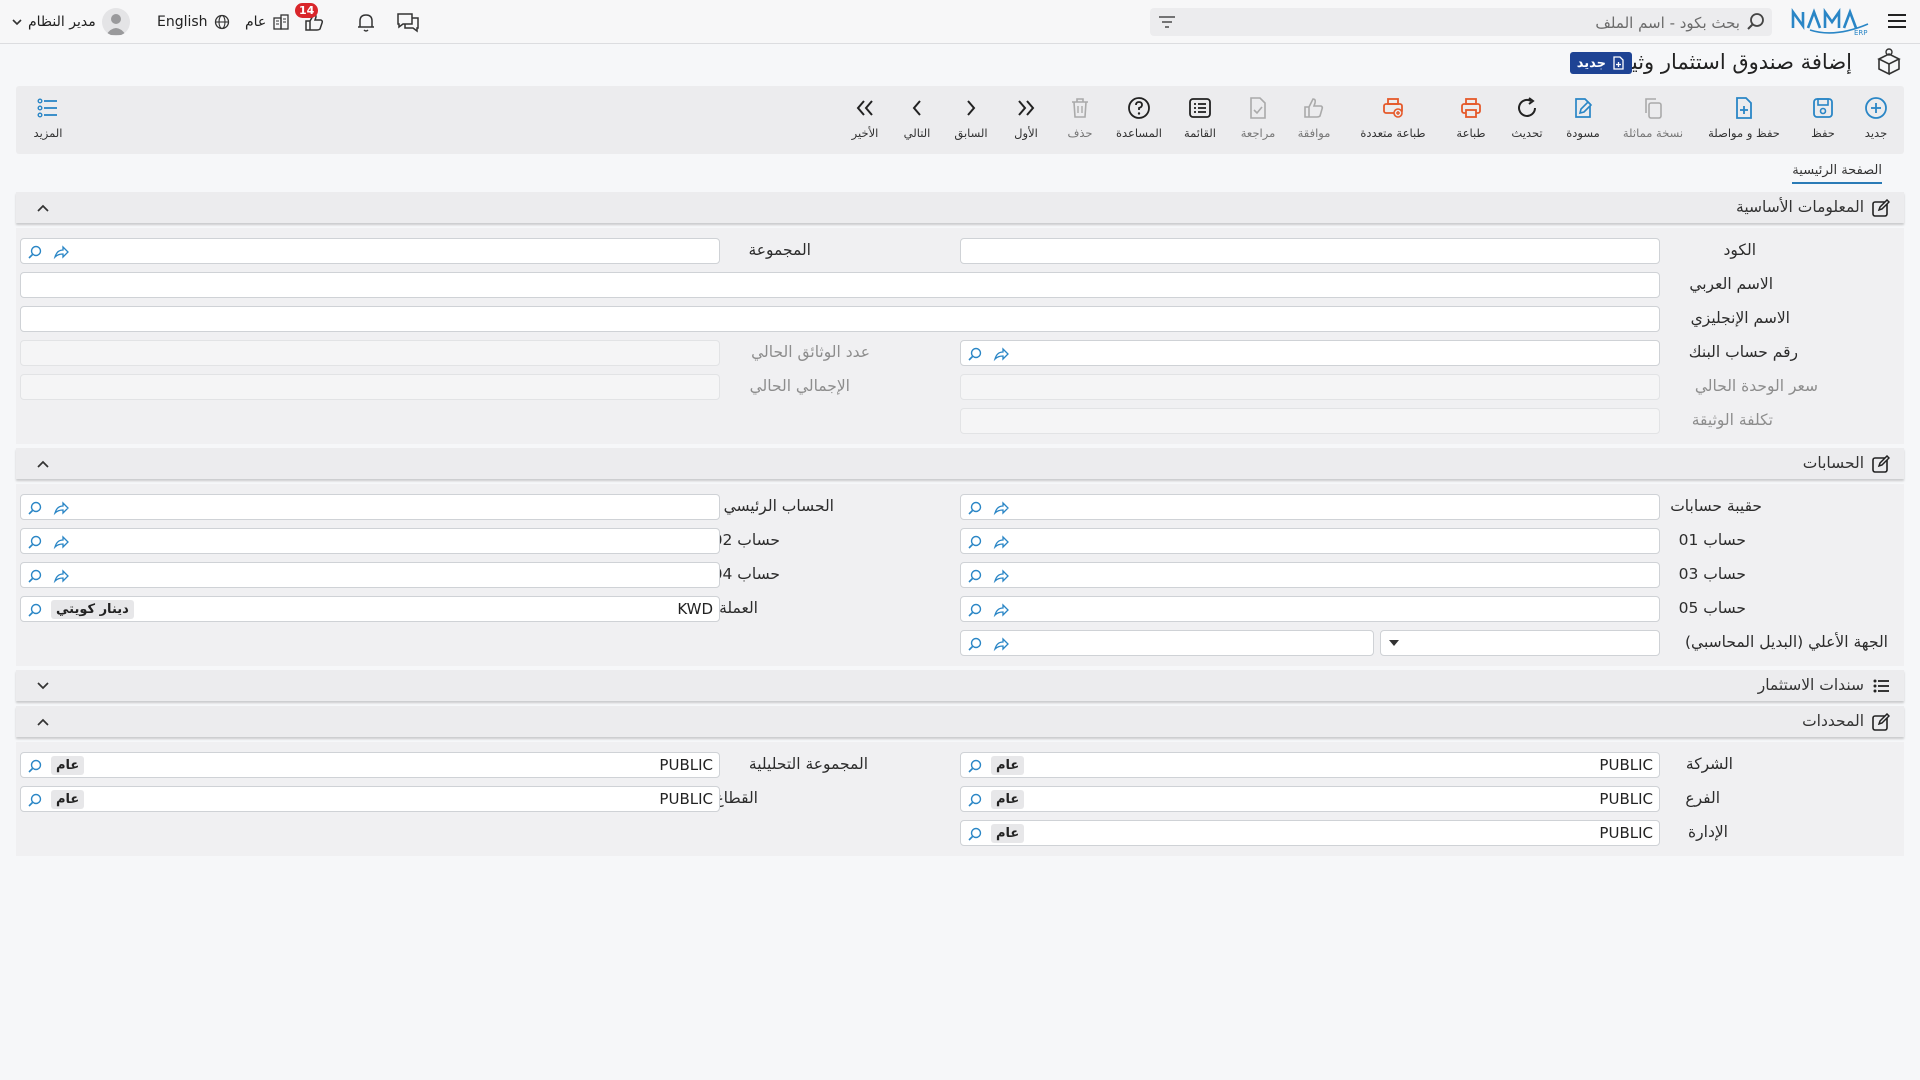 The width and height of the screenshot is (1920, 1080). Describe the element at coordinates (1167, 22) in the screenshot. I see `filter-icon` at that location.